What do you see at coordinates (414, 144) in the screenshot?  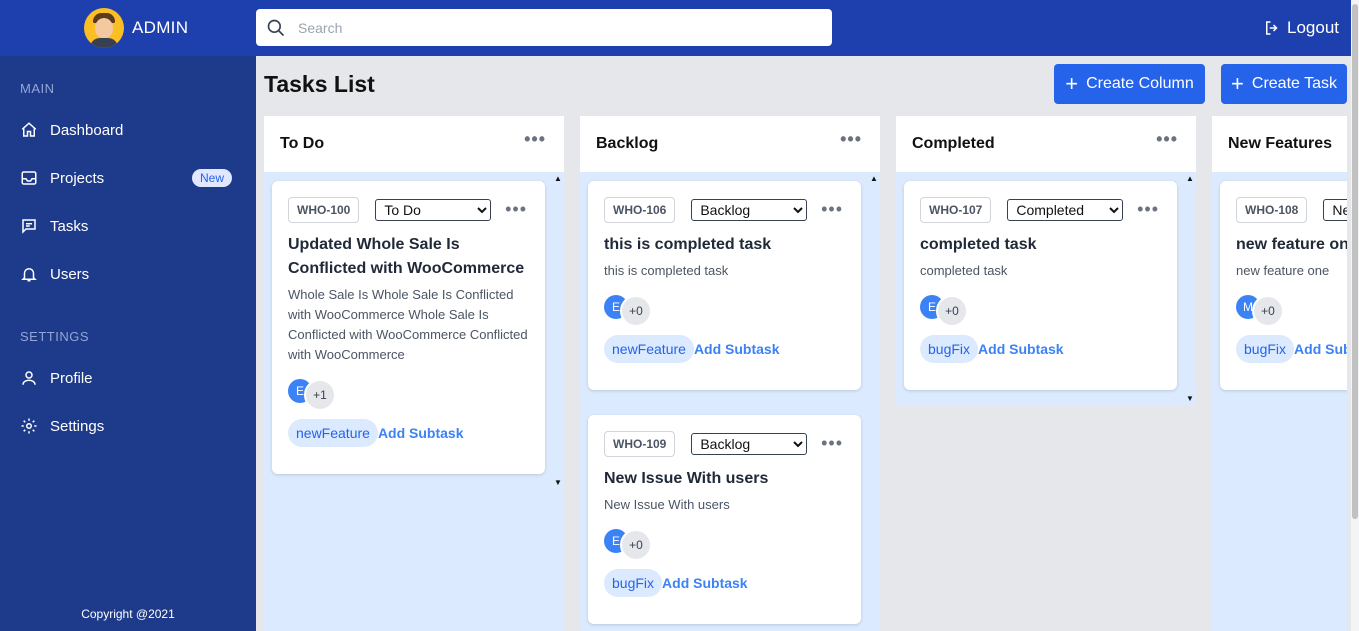 I see `column-header: To Do •••` at bounding box center [414, 144].